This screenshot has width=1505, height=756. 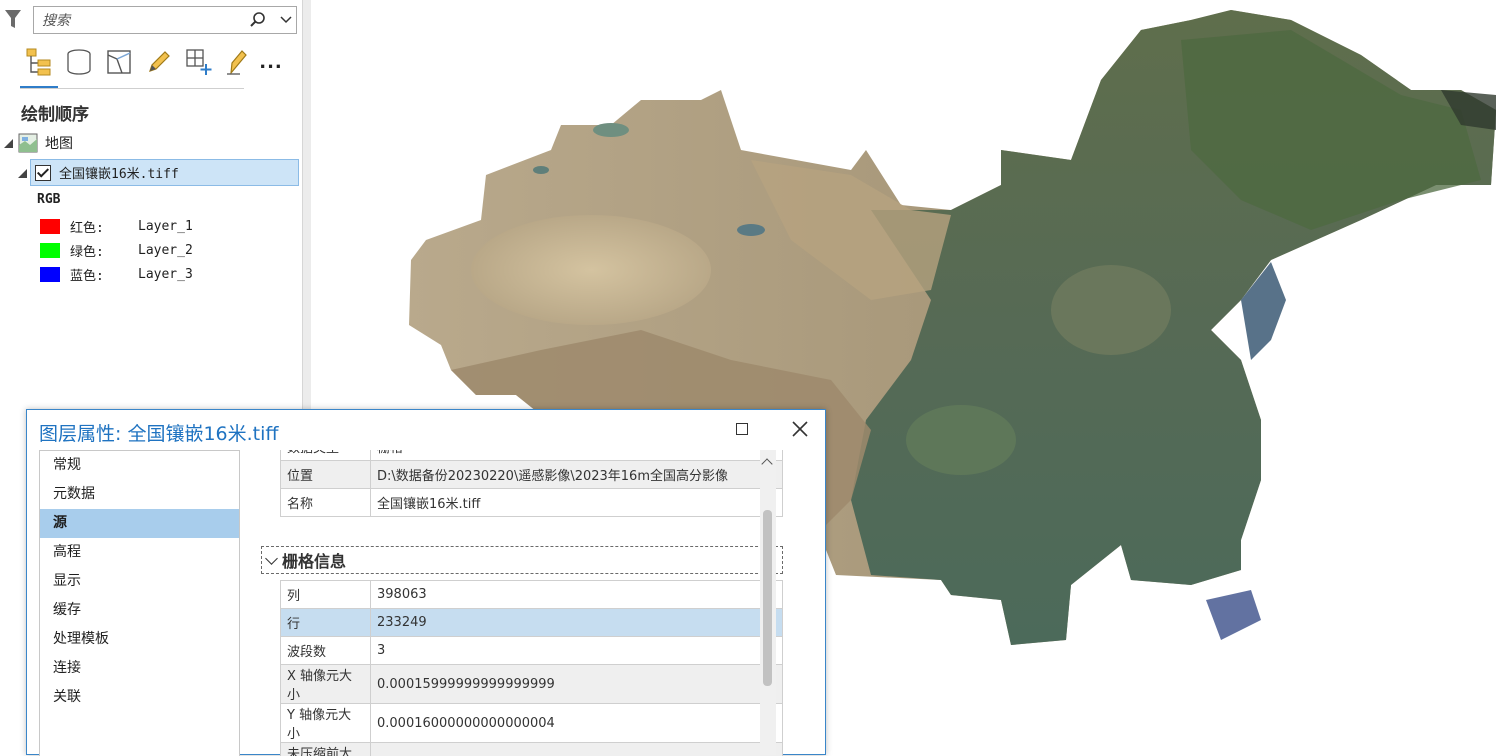 I want to click on nav-item-processing-templates: 处理模板, so click(x=139, y=639).